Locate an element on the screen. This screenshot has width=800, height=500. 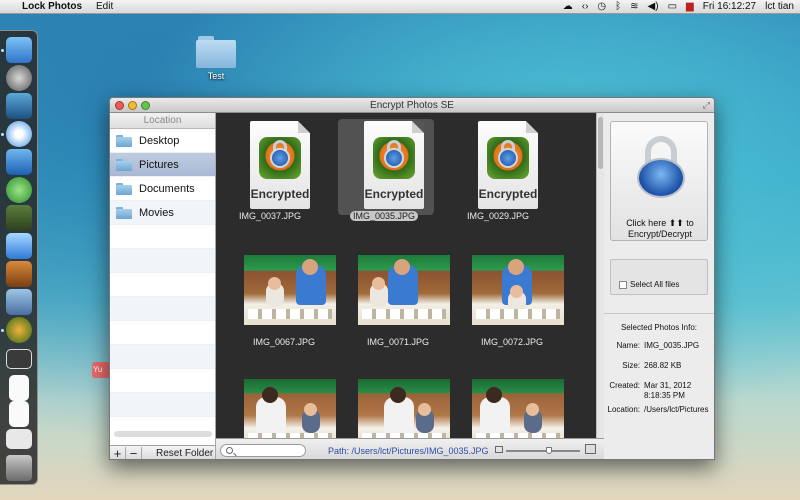
grid-item-label: IMG_0037.JPG is located at coordinates (270, 216).